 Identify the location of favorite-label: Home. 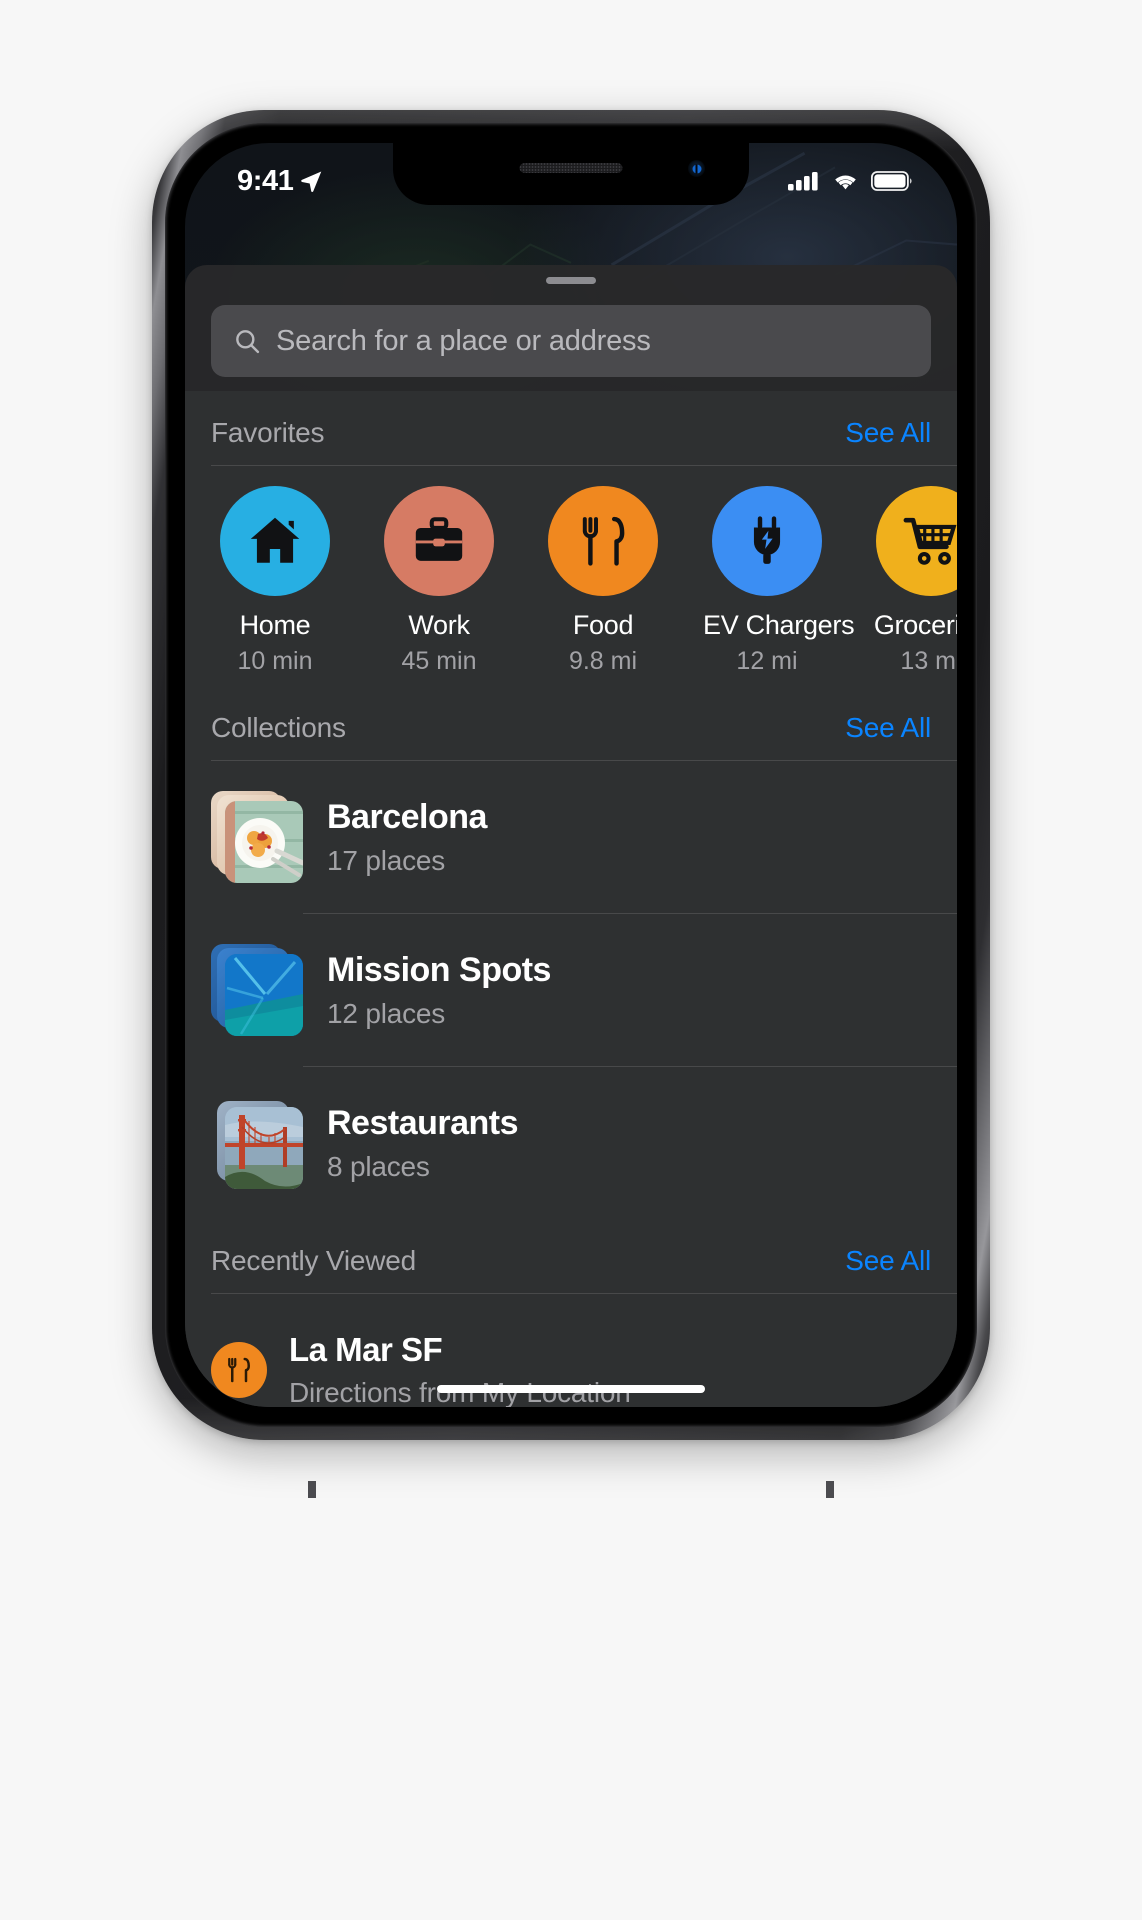
(275, 625).